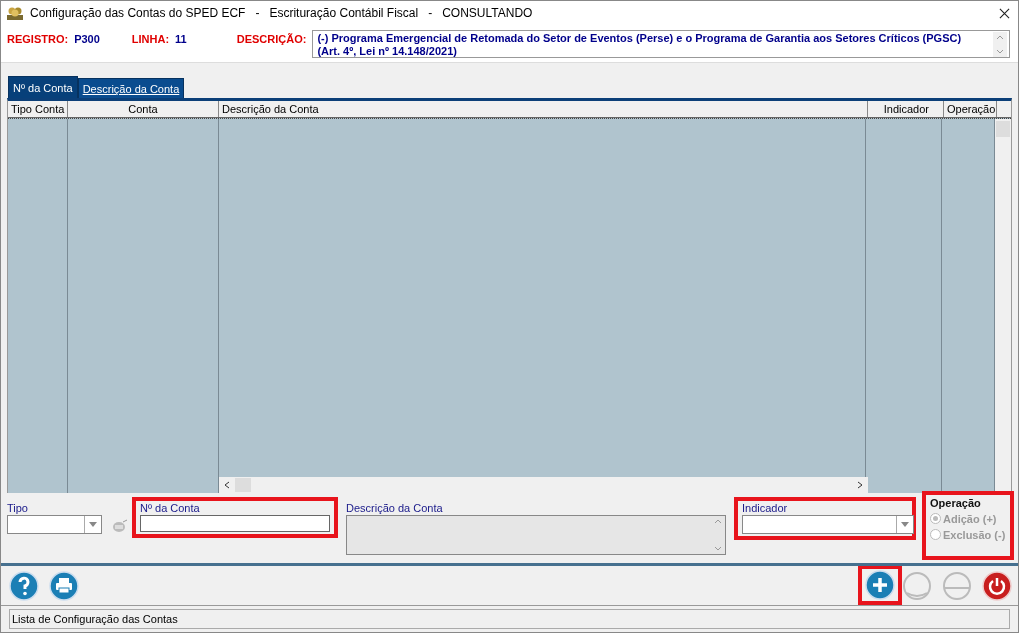  What do you see at coordinates (131, 88) in the screenshot?
I see `tab: Descrição da Conta` at bounding box center [131, 88].